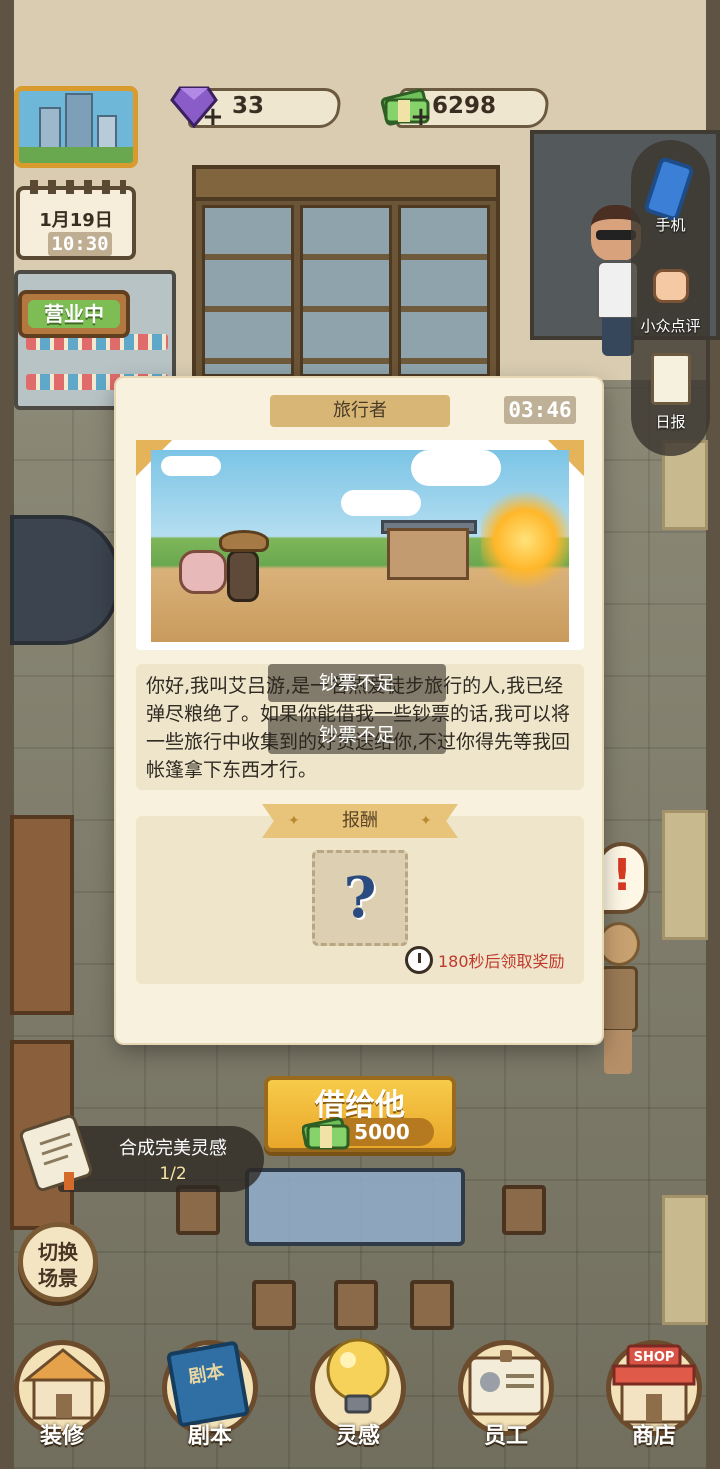 The image size is (720, 1469). I want to click on nav-staff-label: 员工, so click(505, 1436).